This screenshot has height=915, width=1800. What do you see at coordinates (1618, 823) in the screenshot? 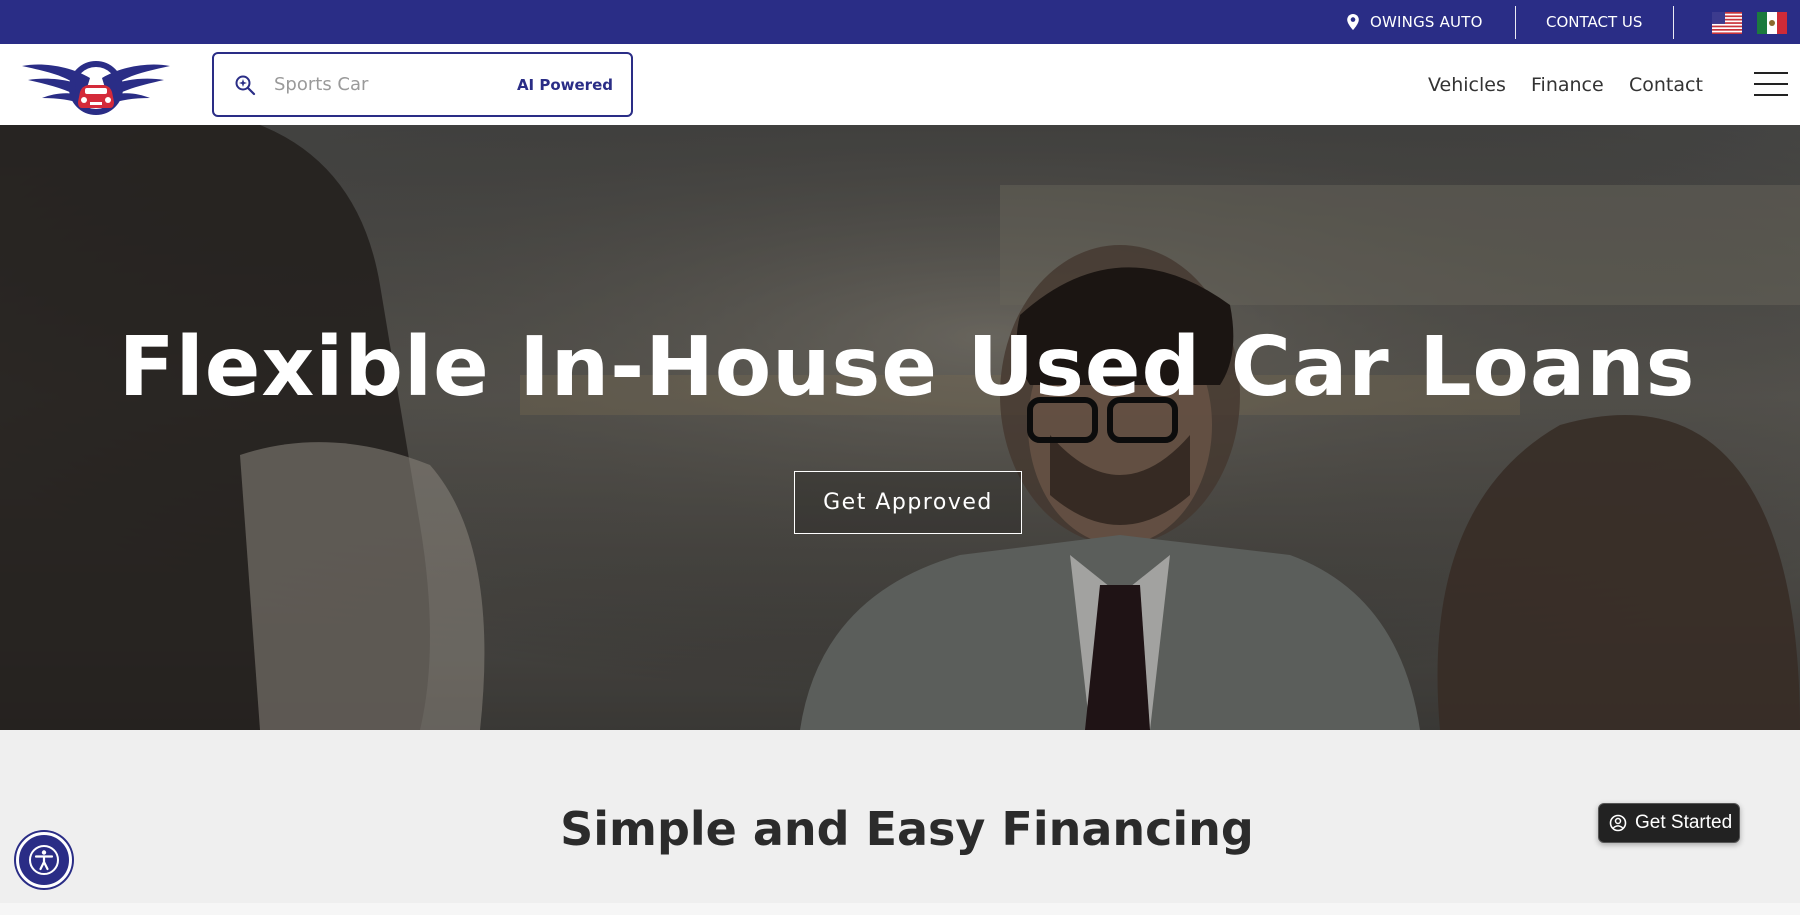
I see `user-circle-icon` at bounding box center [1618, 823].